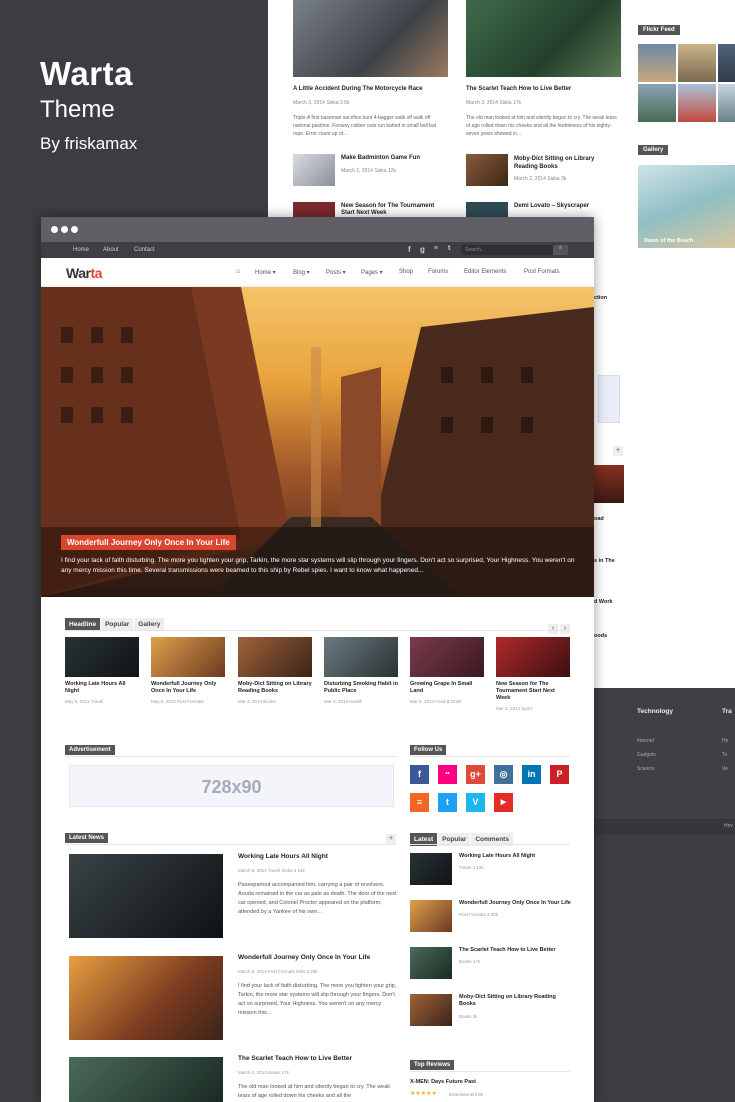 The image size is (735, 1102). I want to click on nav-item-editor-elements: Editor Elements, so click(485, 272).